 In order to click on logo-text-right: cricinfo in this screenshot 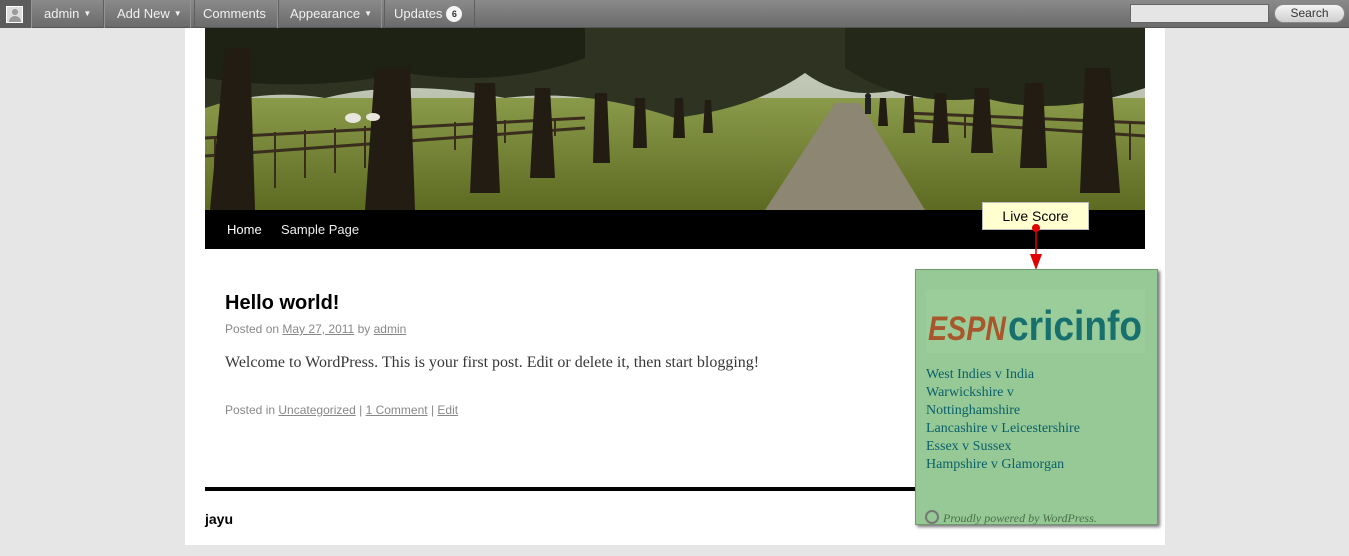, I will do `click(1075, 325)`.